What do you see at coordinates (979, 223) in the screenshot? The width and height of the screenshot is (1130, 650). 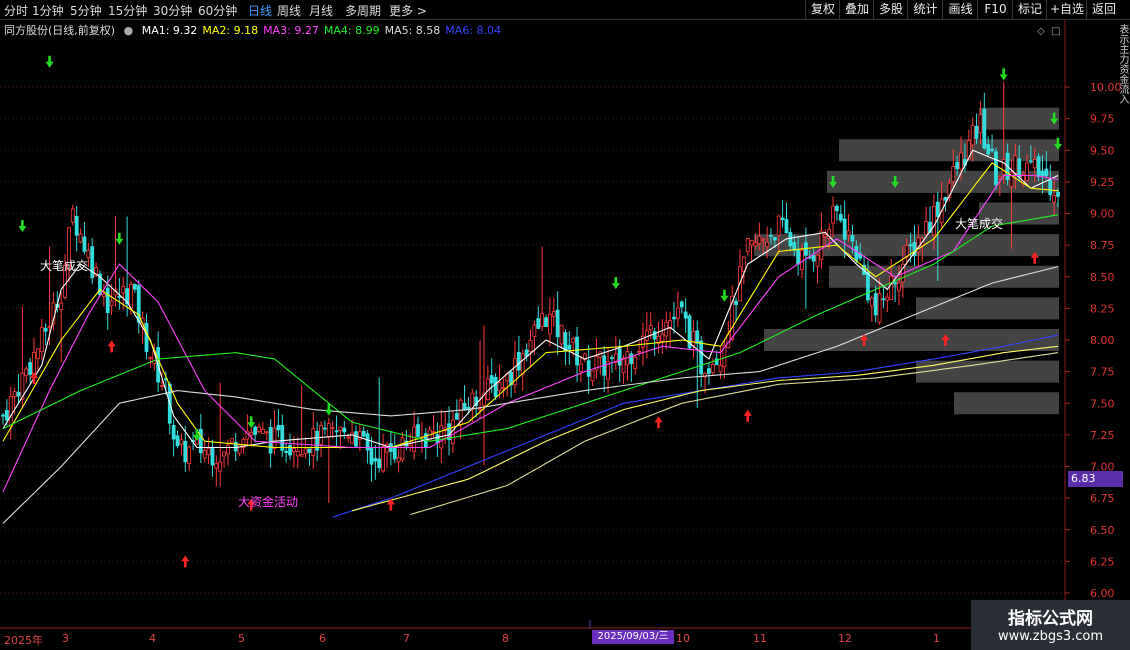 I see `annotation-2: 大笔成交` at bounding box center [979, 223].